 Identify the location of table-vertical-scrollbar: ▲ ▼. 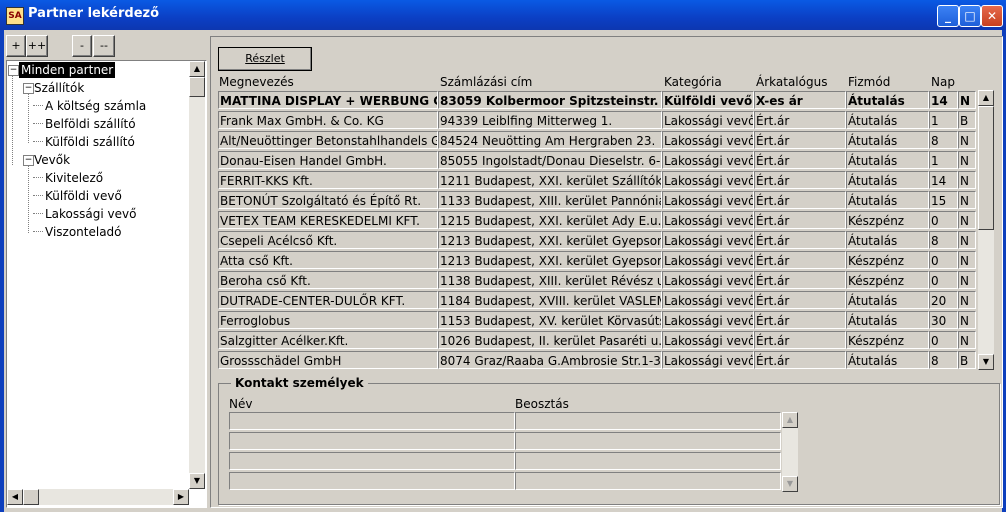
(986, 230).